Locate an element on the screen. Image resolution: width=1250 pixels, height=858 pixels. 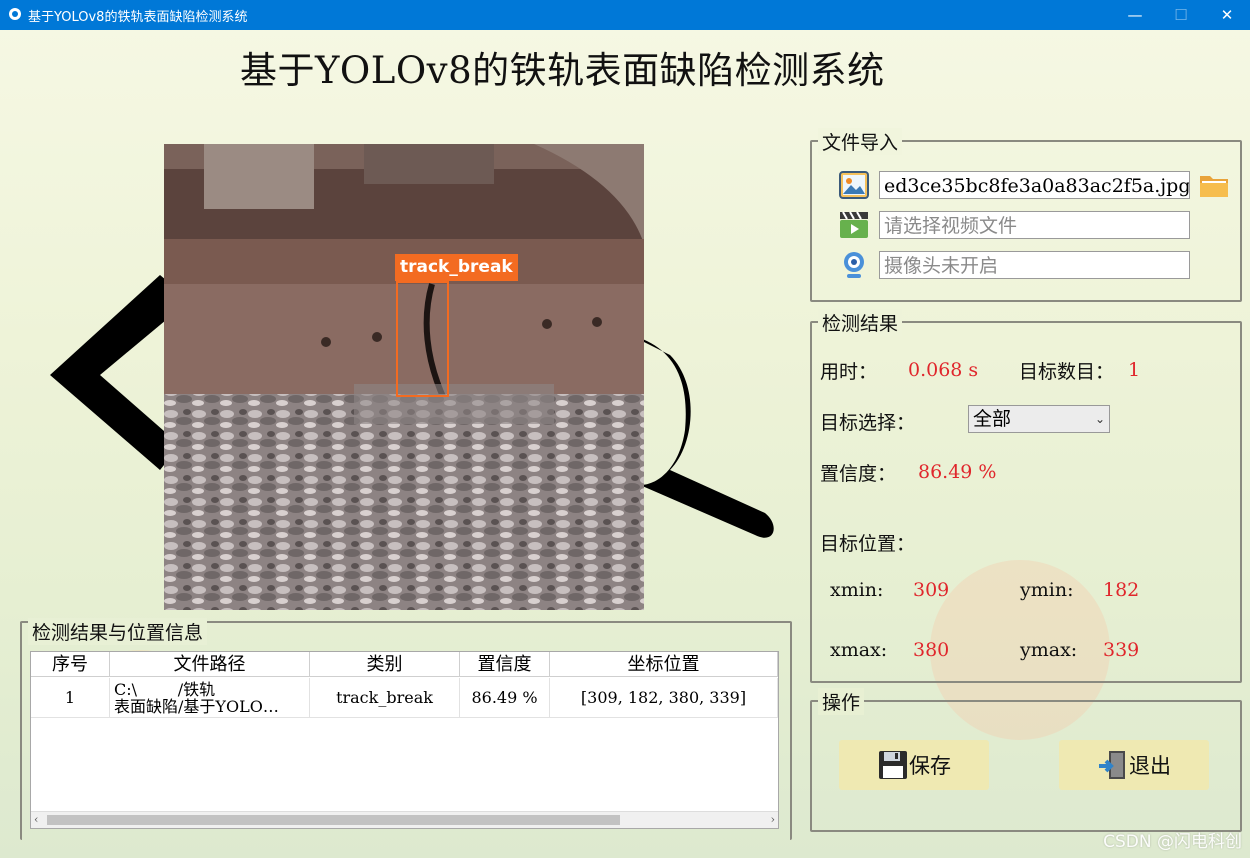
xmax-value: 380 is located at coordinates (931, 650).